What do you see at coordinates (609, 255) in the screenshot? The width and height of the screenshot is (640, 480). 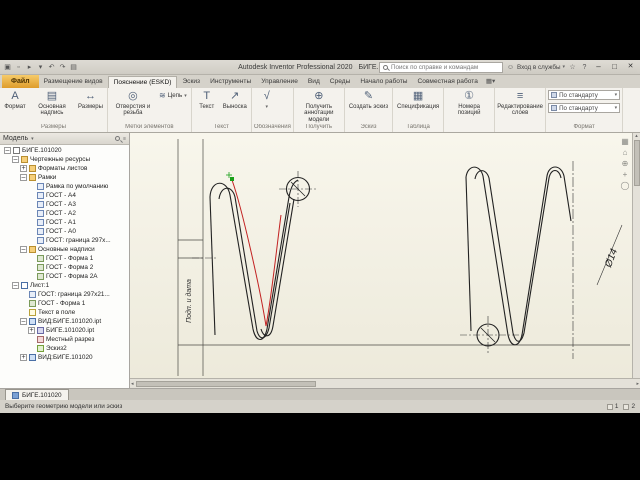 I see `diameter-dimension: Ø14` at bounding box center [609, 255].